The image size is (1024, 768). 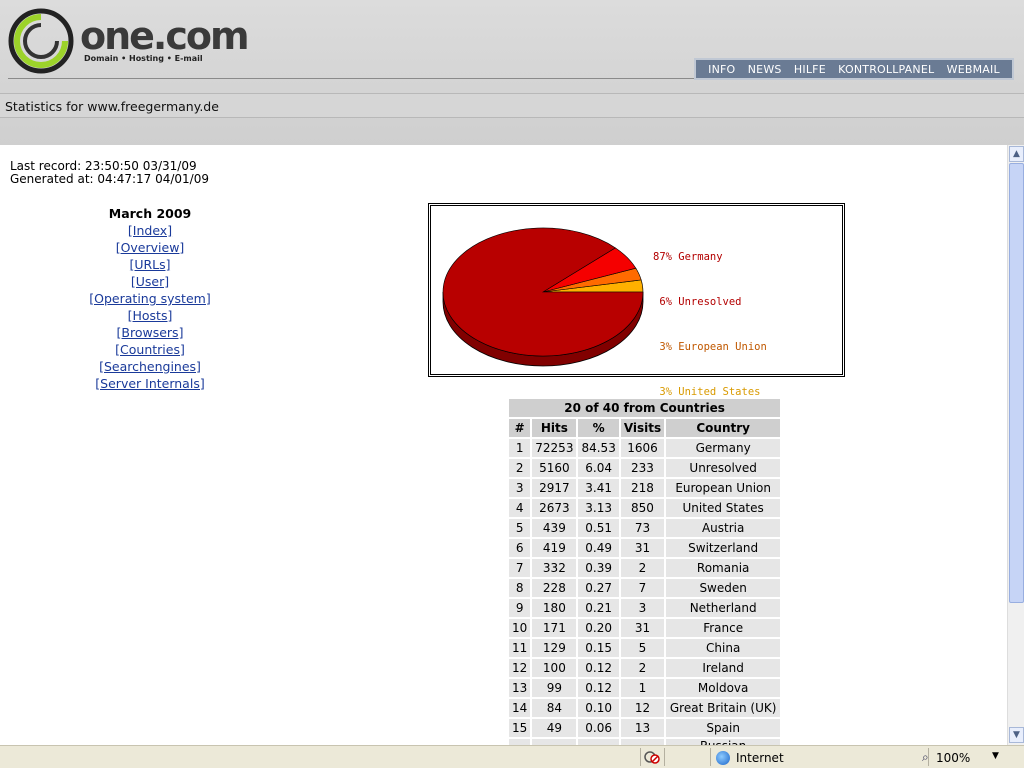 I want to click on scroll-down-button: ▼, so click(x=1016, y=735).